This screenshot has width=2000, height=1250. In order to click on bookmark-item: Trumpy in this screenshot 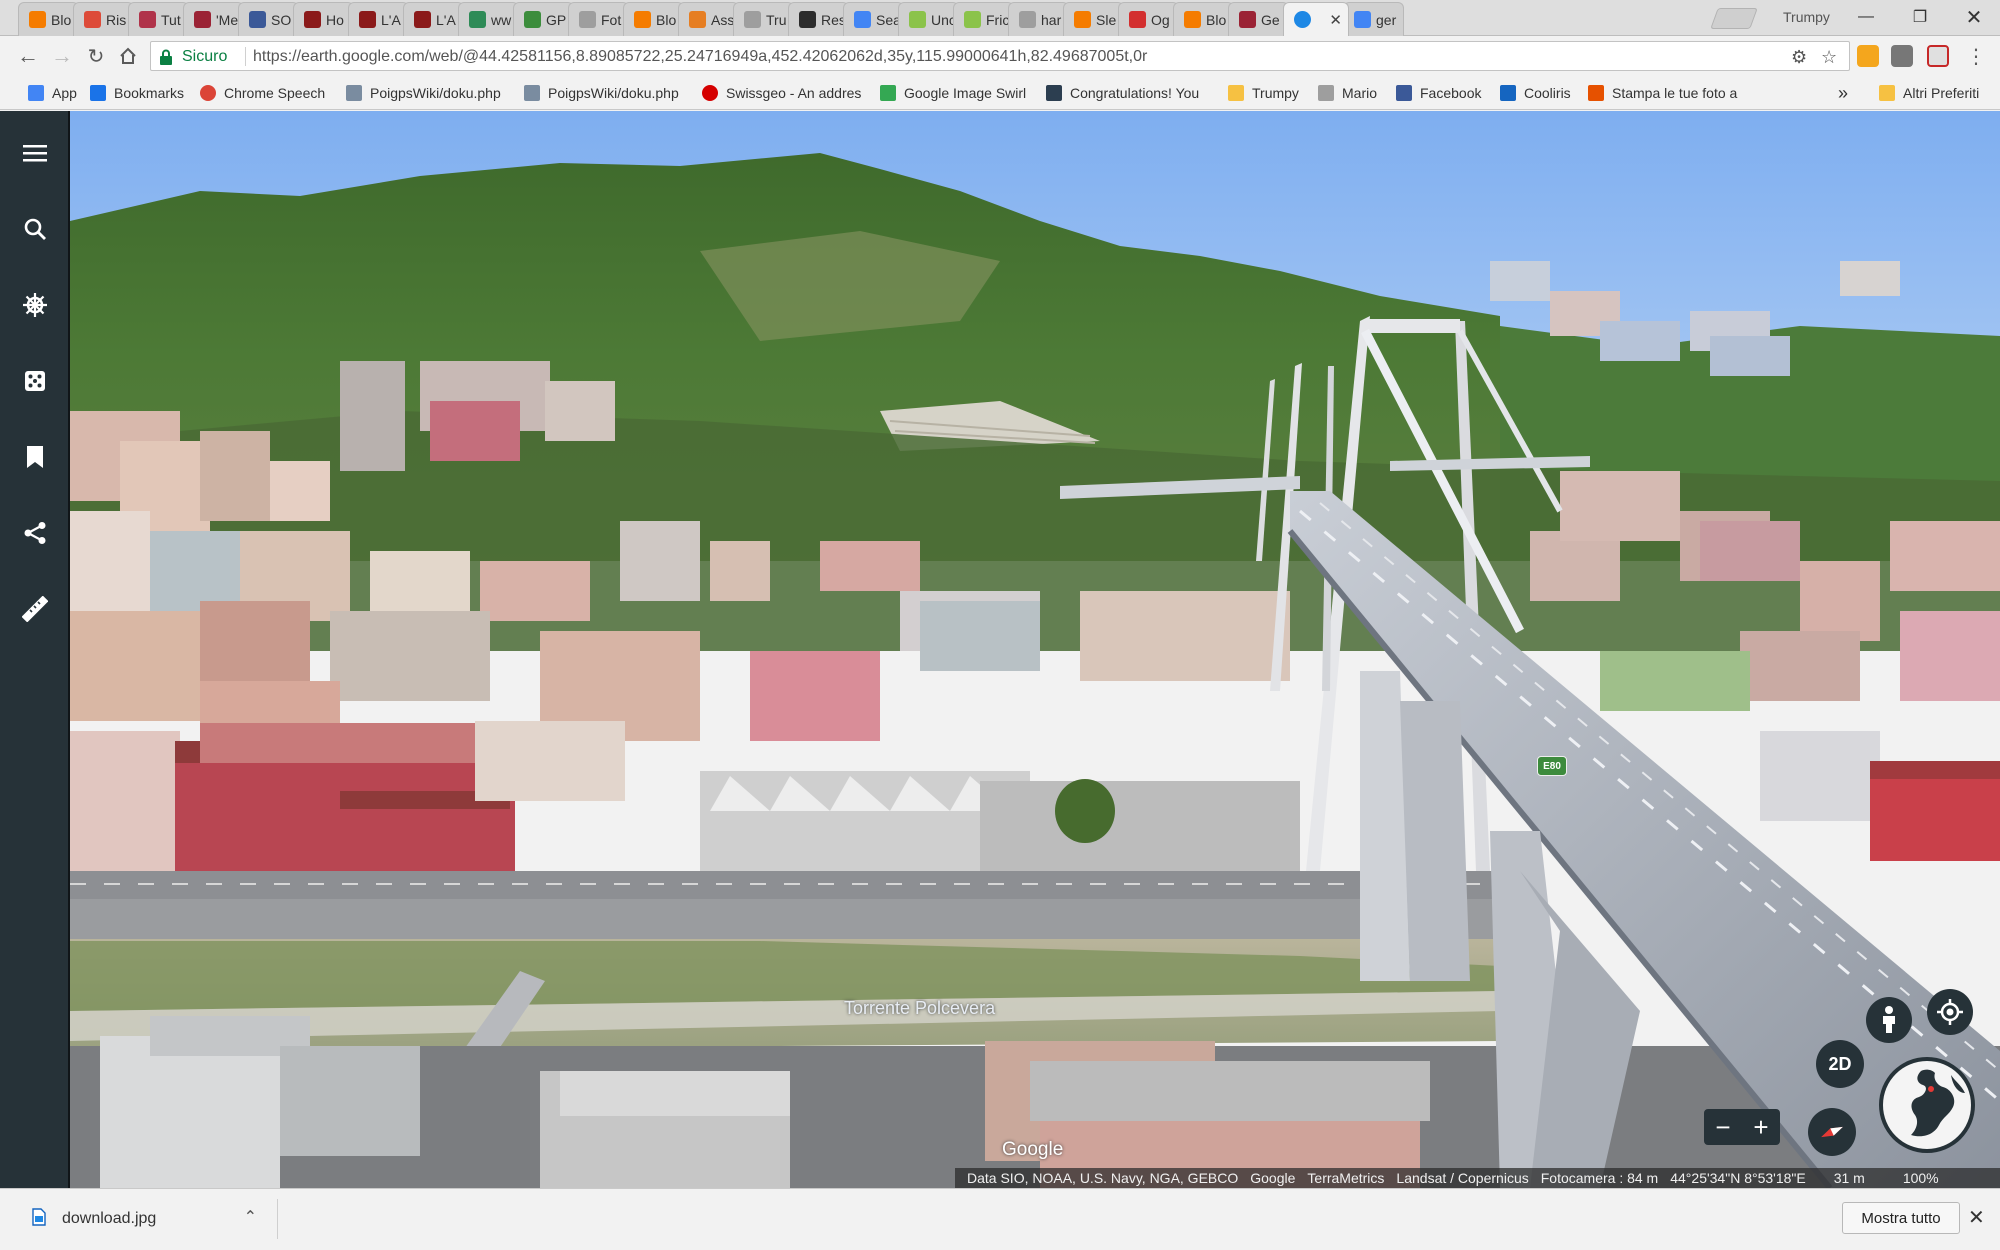, I will do `click(1263, 93)`.